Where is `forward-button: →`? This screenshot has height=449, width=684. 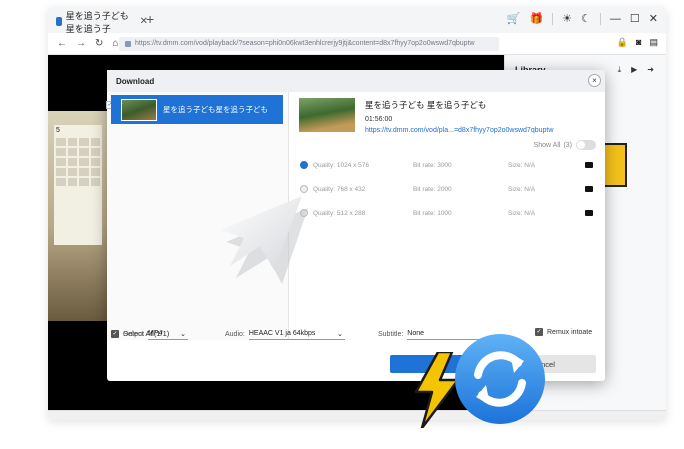
forward-button: → is located at coordinates (81, 43).